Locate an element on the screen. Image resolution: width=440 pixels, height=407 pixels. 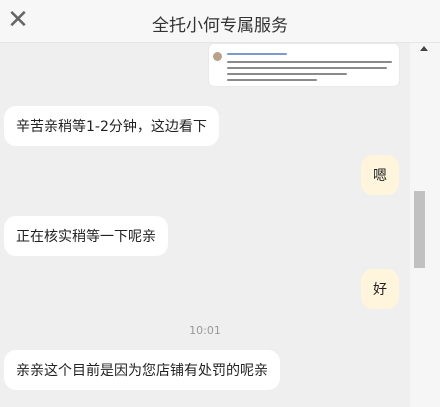
message-bubble-outgoing: 好 is located at coordinates (380, 289).